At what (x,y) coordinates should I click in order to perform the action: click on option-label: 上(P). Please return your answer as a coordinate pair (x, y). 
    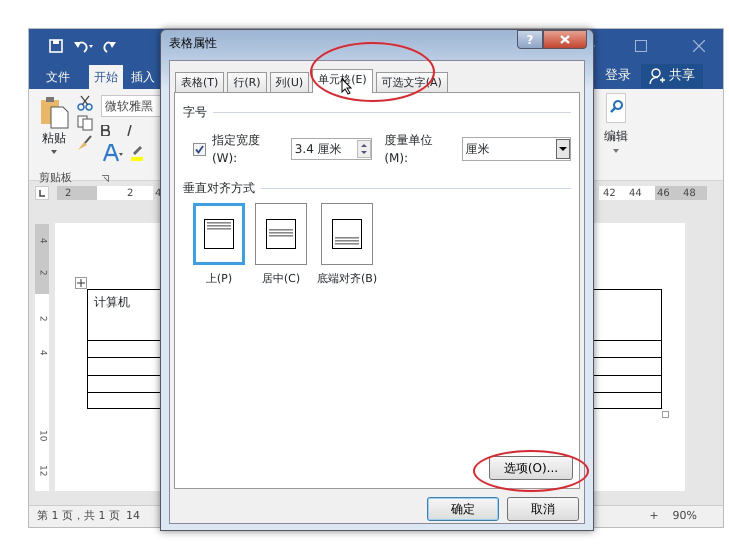
    Looking at the image, I should click on (219, 279).